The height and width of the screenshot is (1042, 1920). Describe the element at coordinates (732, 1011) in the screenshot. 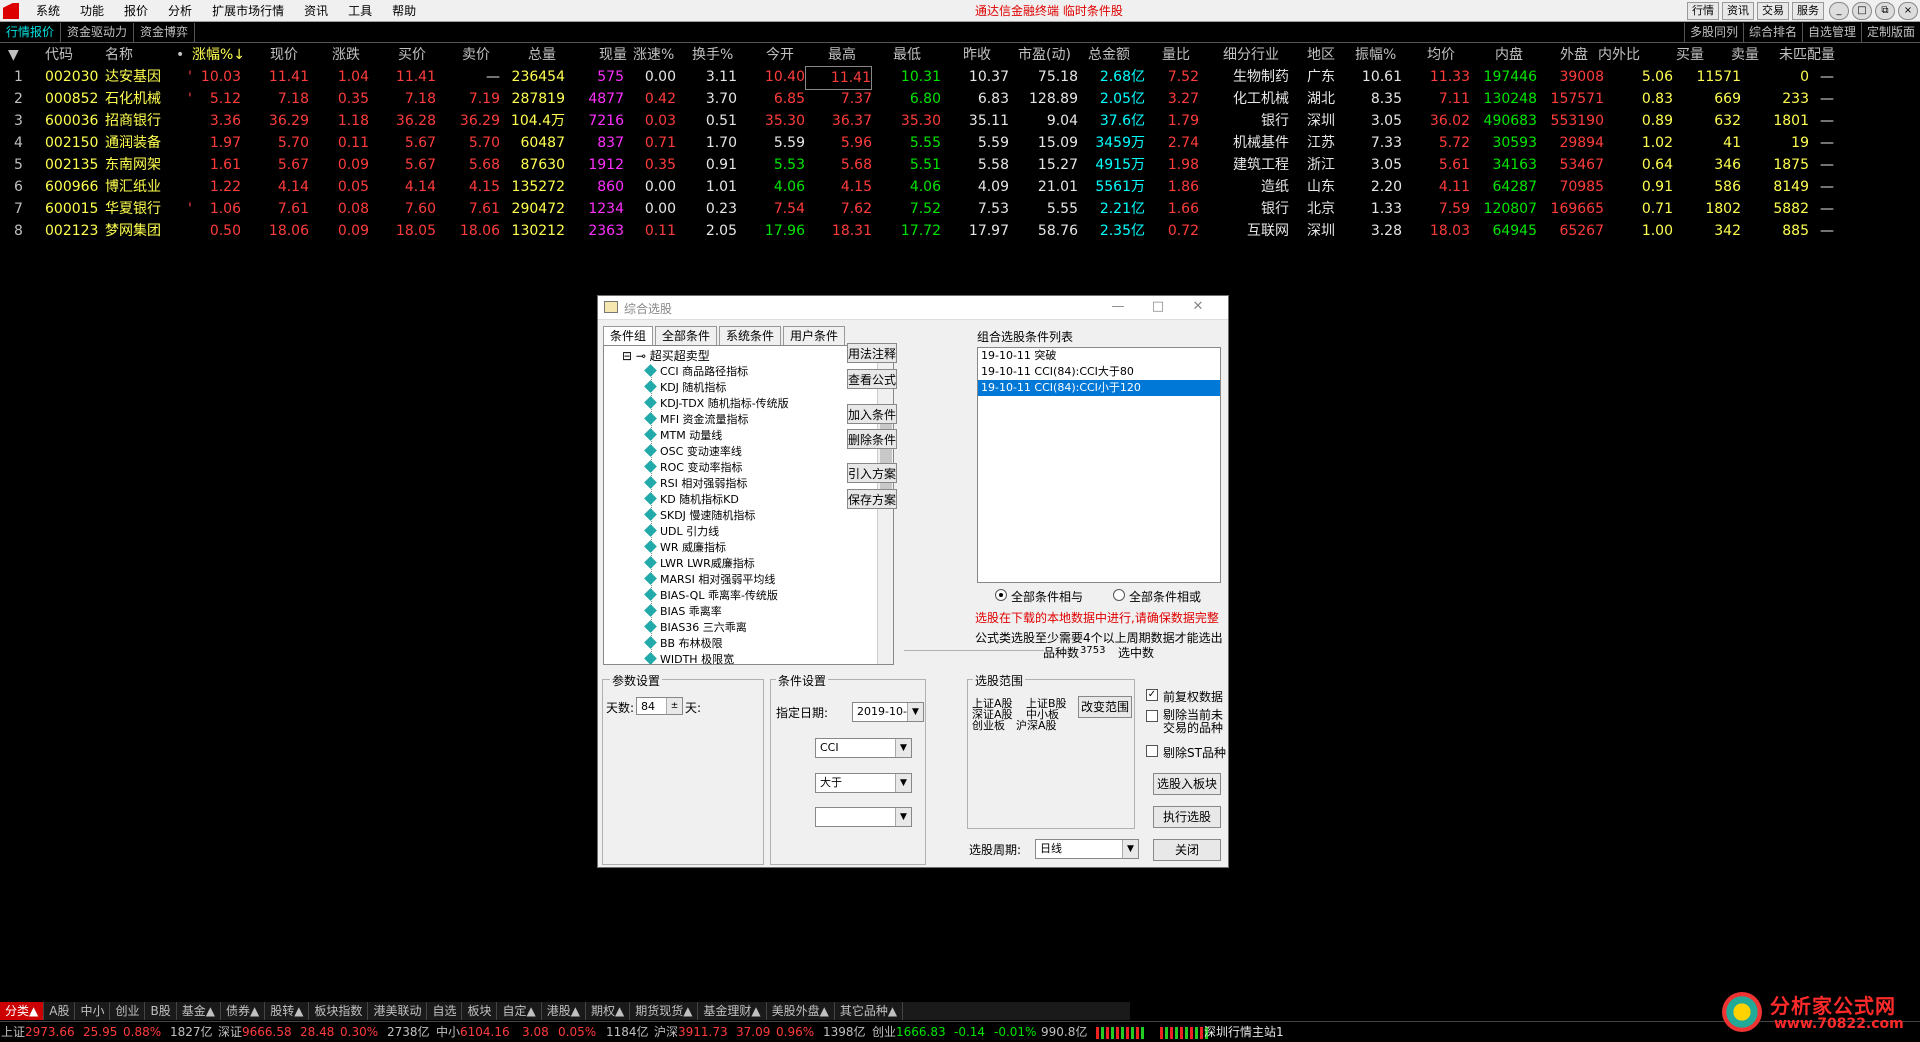

I see `bottom-tab: 基金理财▲` at that location.